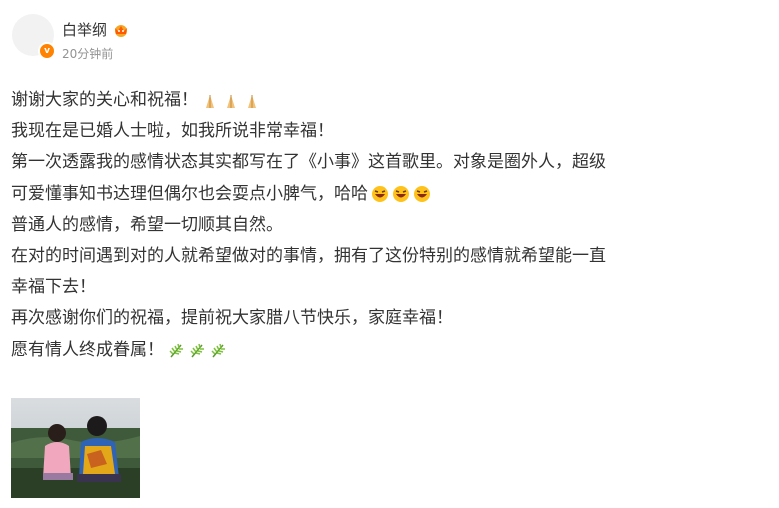 The width and height of the screenshot is (779, 508). I want to click on verified-badge-icon: v, so click(47, 51).